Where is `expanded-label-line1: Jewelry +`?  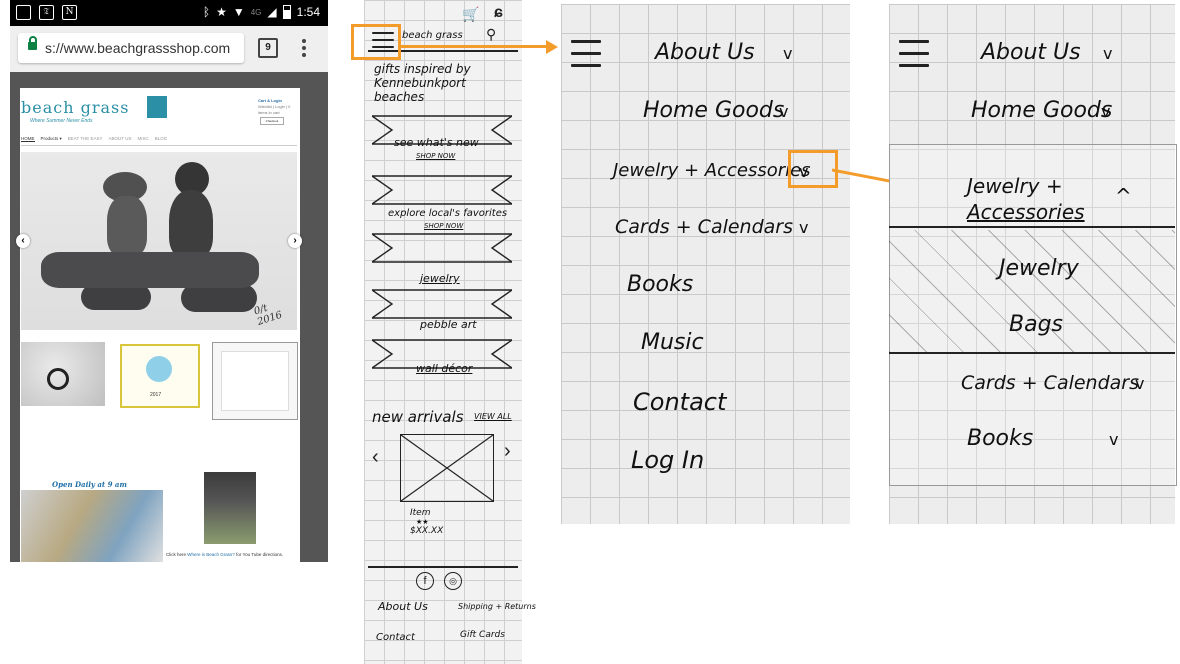 expanded-label-line1: Jewelry + is located at coordinates (1015, 186).